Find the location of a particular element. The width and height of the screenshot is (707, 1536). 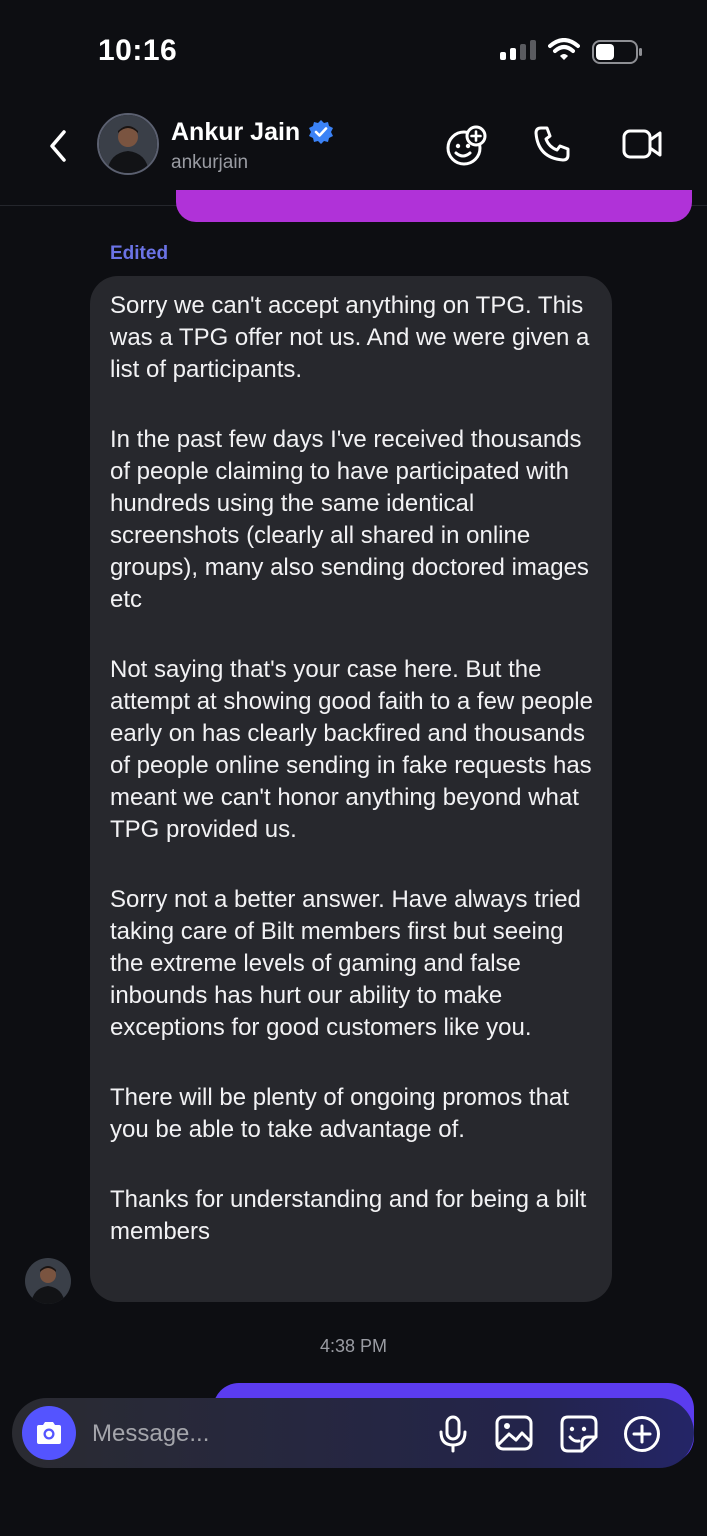

back-chevron-icon is located at coordinates (59, 146).